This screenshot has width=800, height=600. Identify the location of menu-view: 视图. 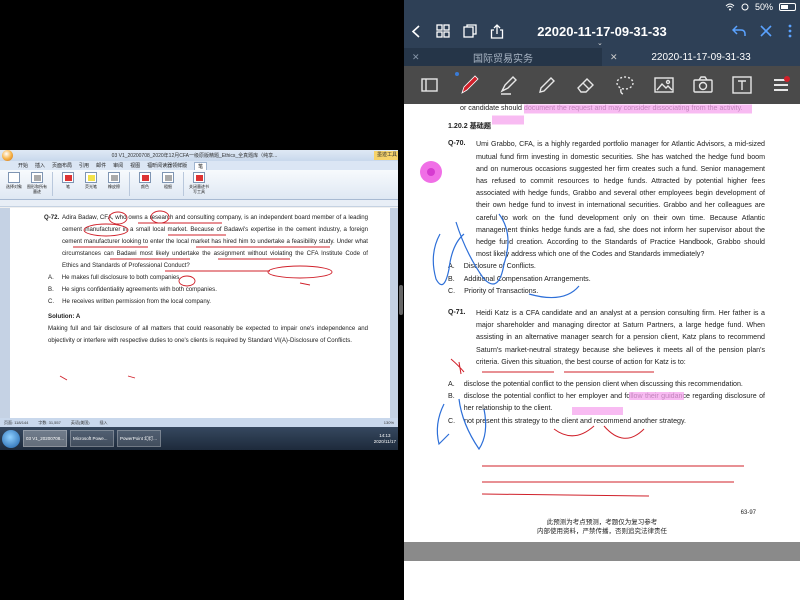
(135, 165).